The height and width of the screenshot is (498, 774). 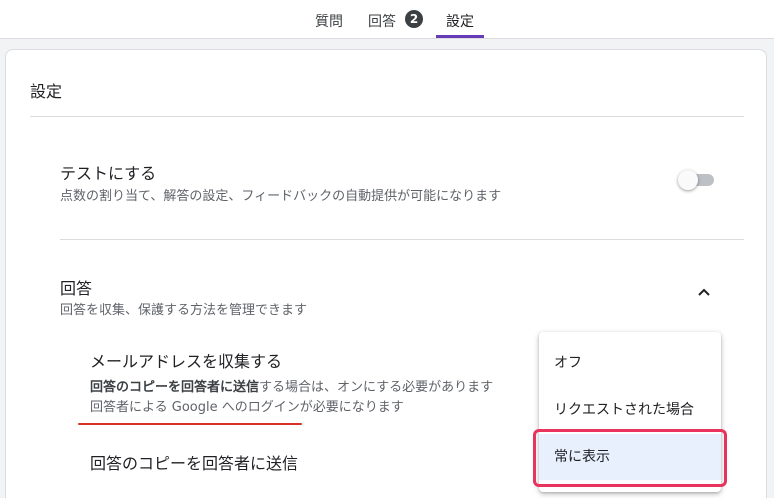 I want to click on menu-item-off: オフ, so click(x=630, y=363).